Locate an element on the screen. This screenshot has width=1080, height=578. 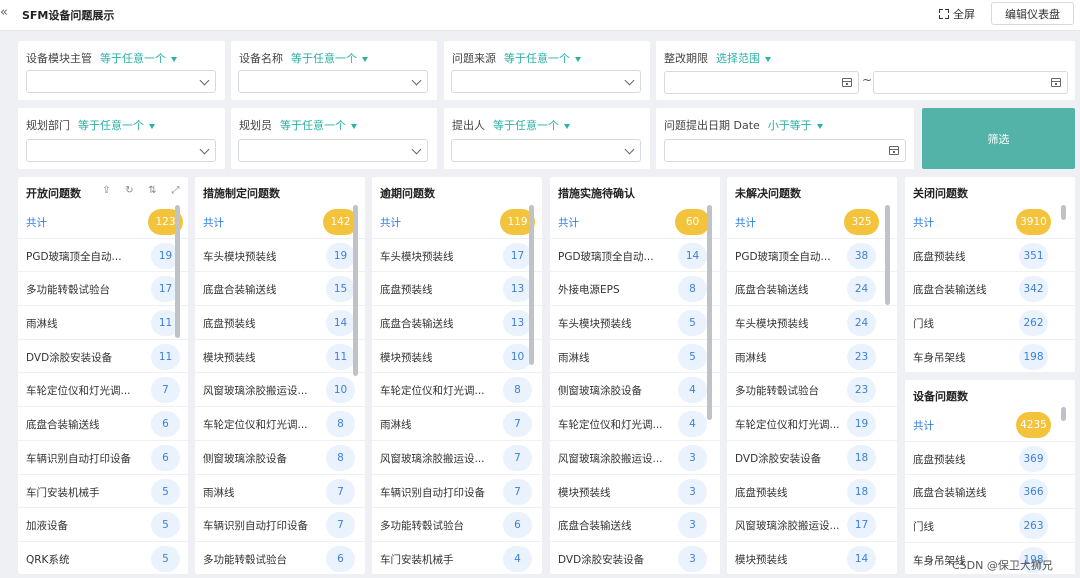
total-row: 共计 60 is located at coordinates (635, 222).